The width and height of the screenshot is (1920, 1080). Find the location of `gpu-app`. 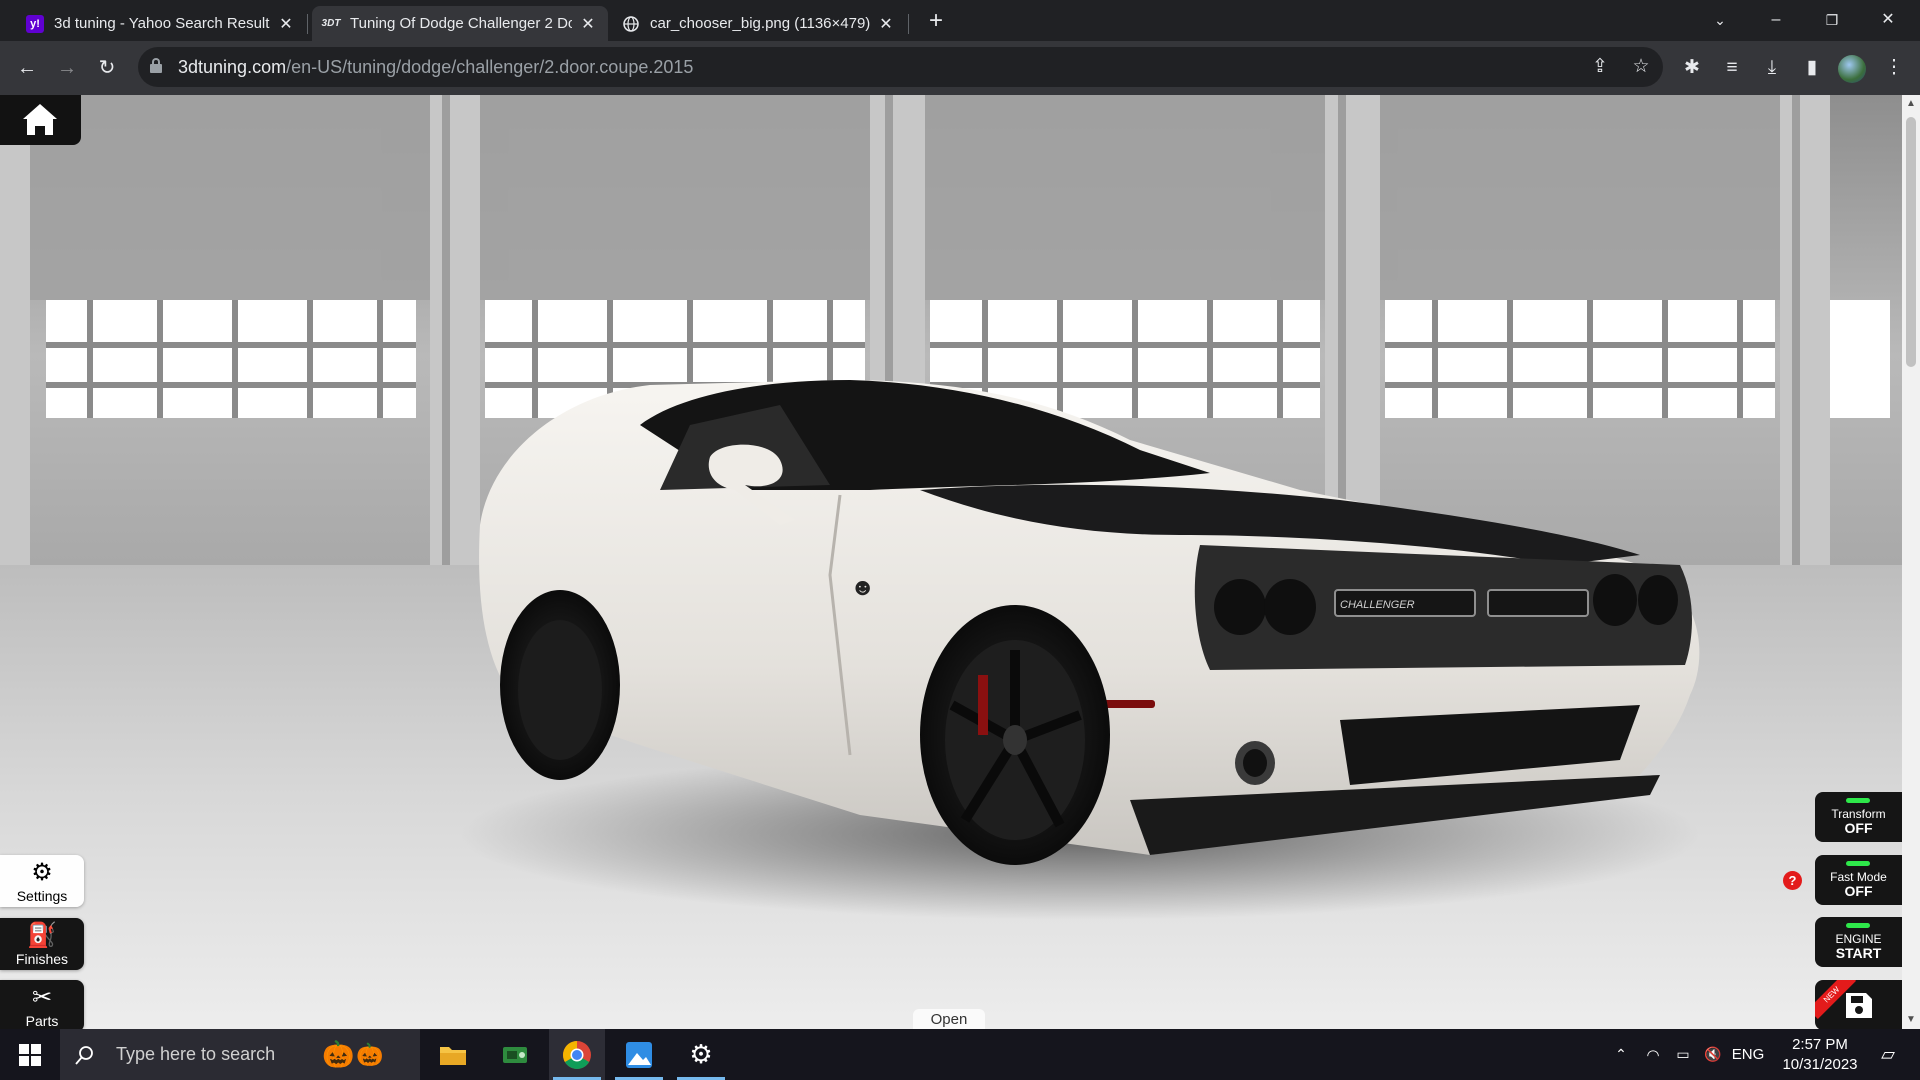

gpu-app is located at coordinates (515, 1054).